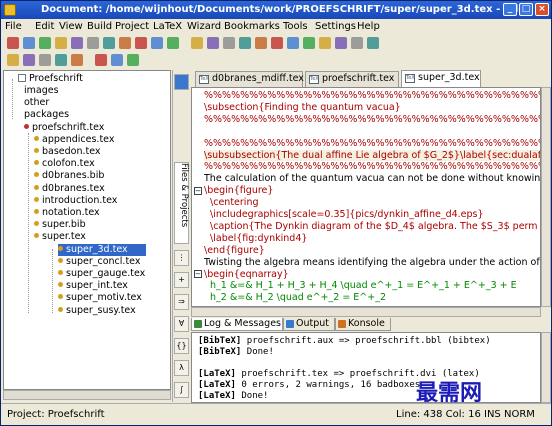 The width and height of the screenshot is (552, 426). I want to click on tree-item: other, so click(36, 103).